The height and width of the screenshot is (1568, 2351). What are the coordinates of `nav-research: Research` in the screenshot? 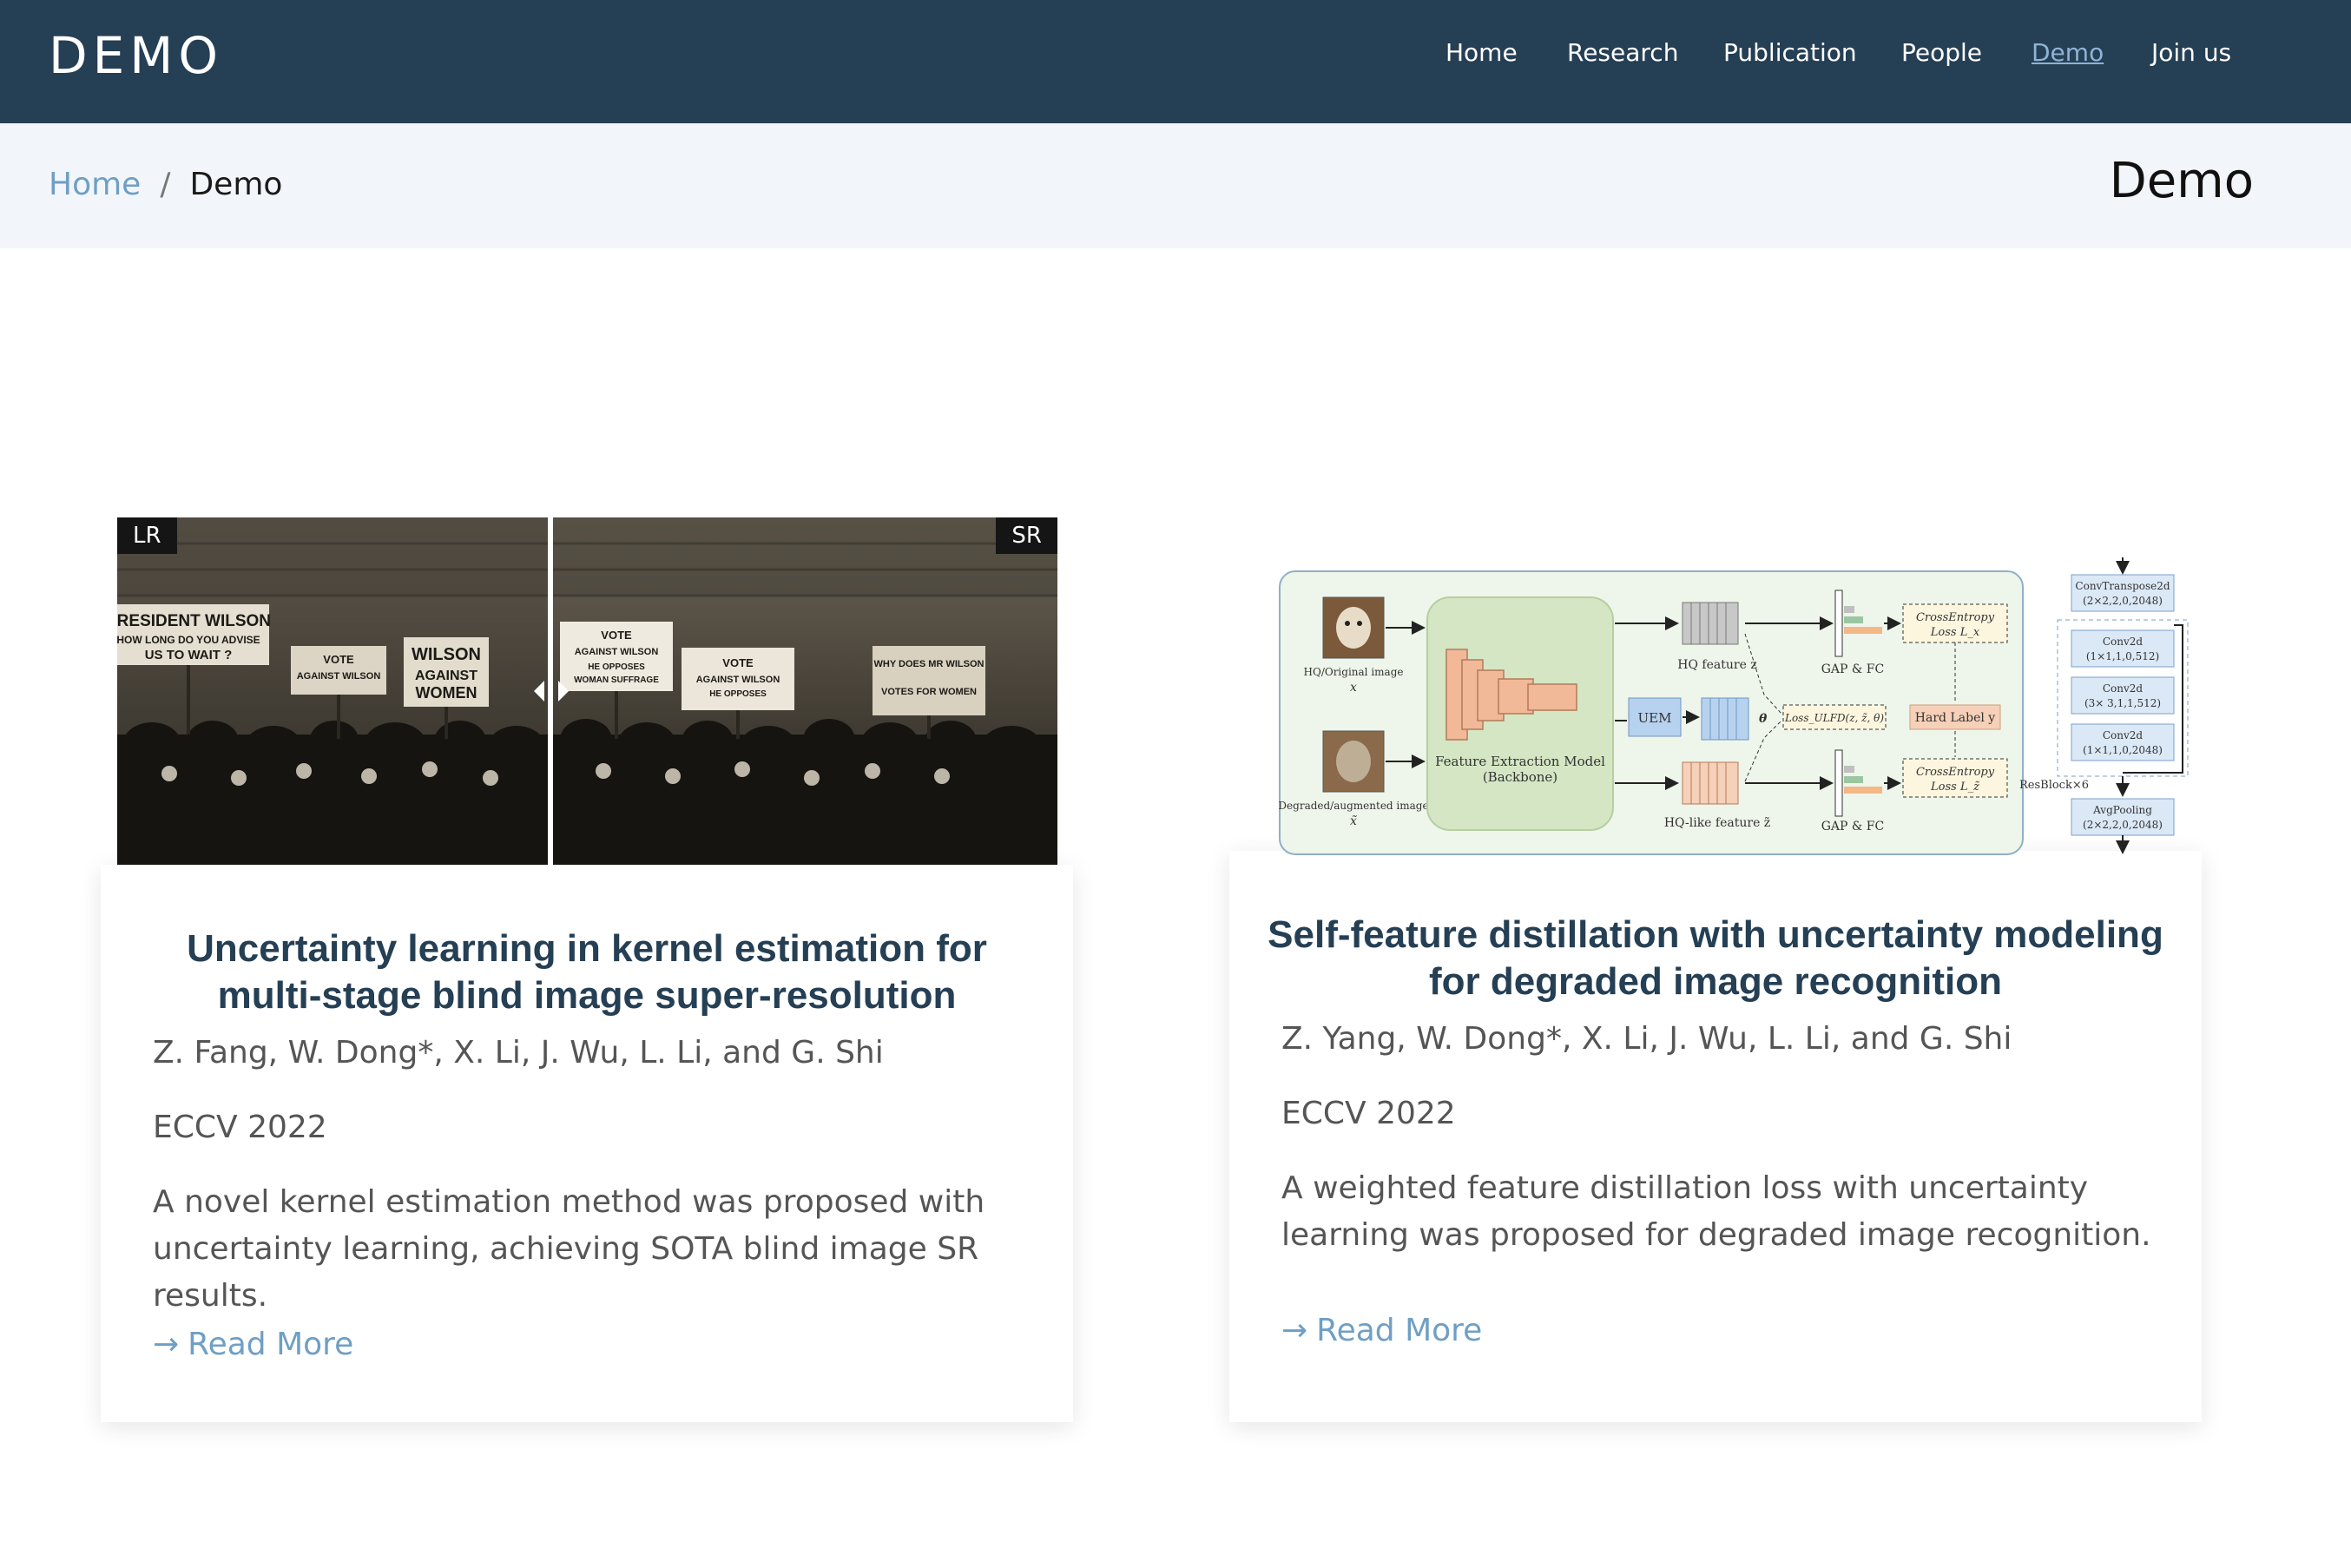 It's located at (1623, 52).